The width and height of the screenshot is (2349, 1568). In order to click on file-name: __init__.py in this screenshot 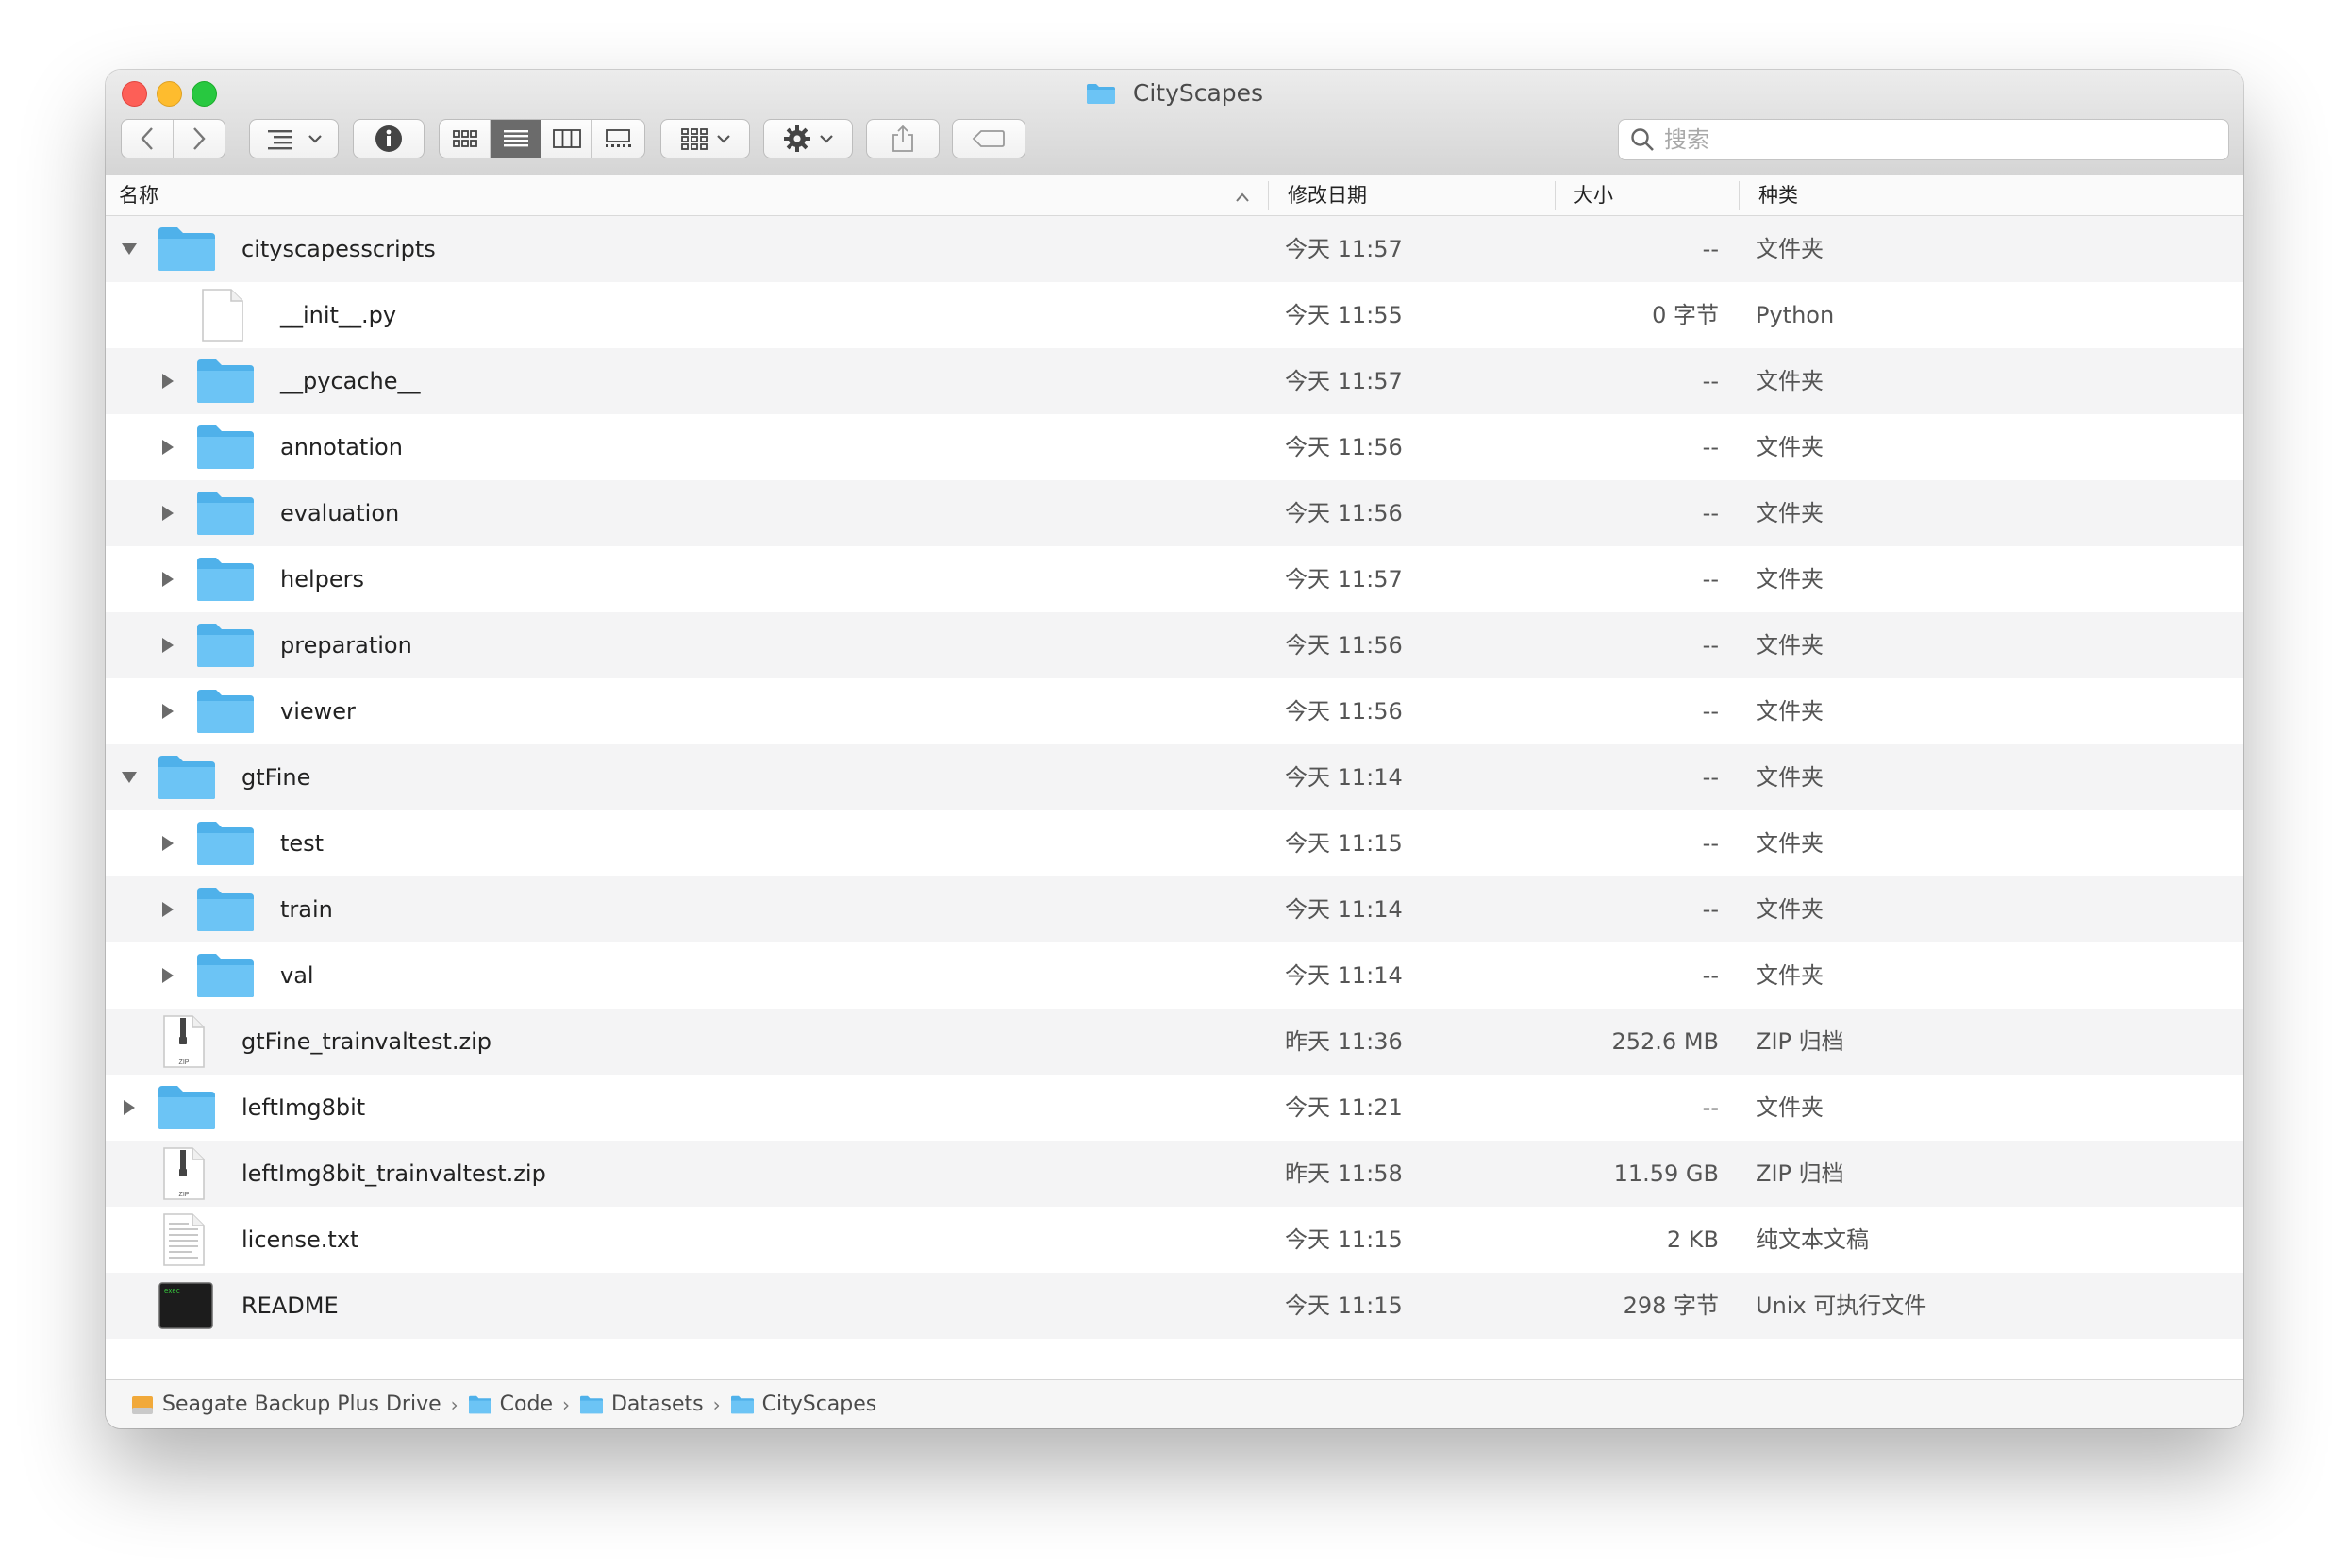, I will do `click(338, 315)`.